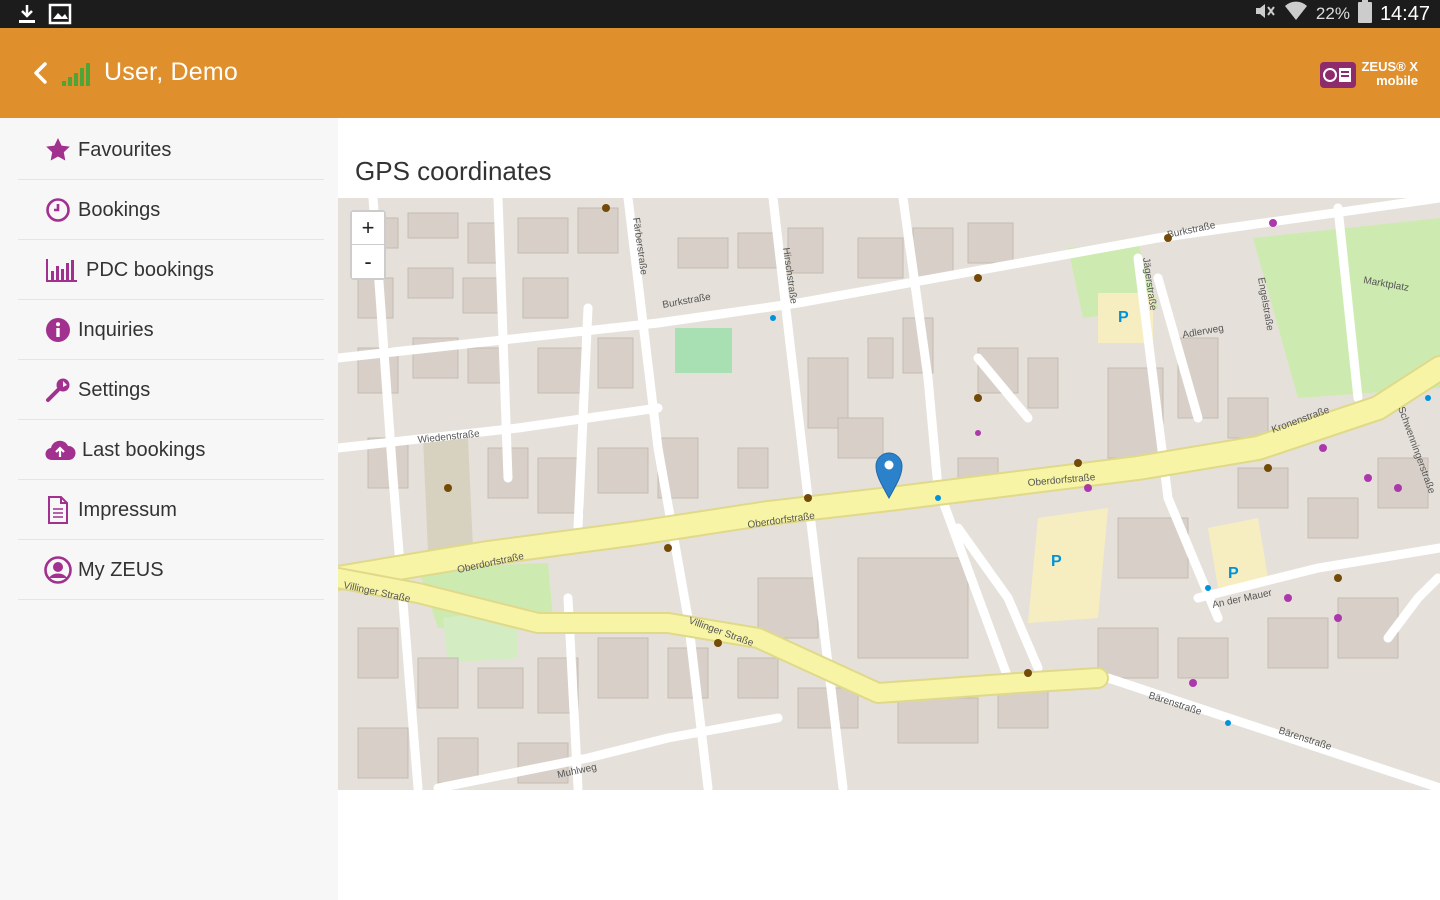 This screenshot has height=900, width=1440. Describe the element at coordinates (1389, 66) in the screenshot. I see `logo-line1: ZEUS® X` at that location.